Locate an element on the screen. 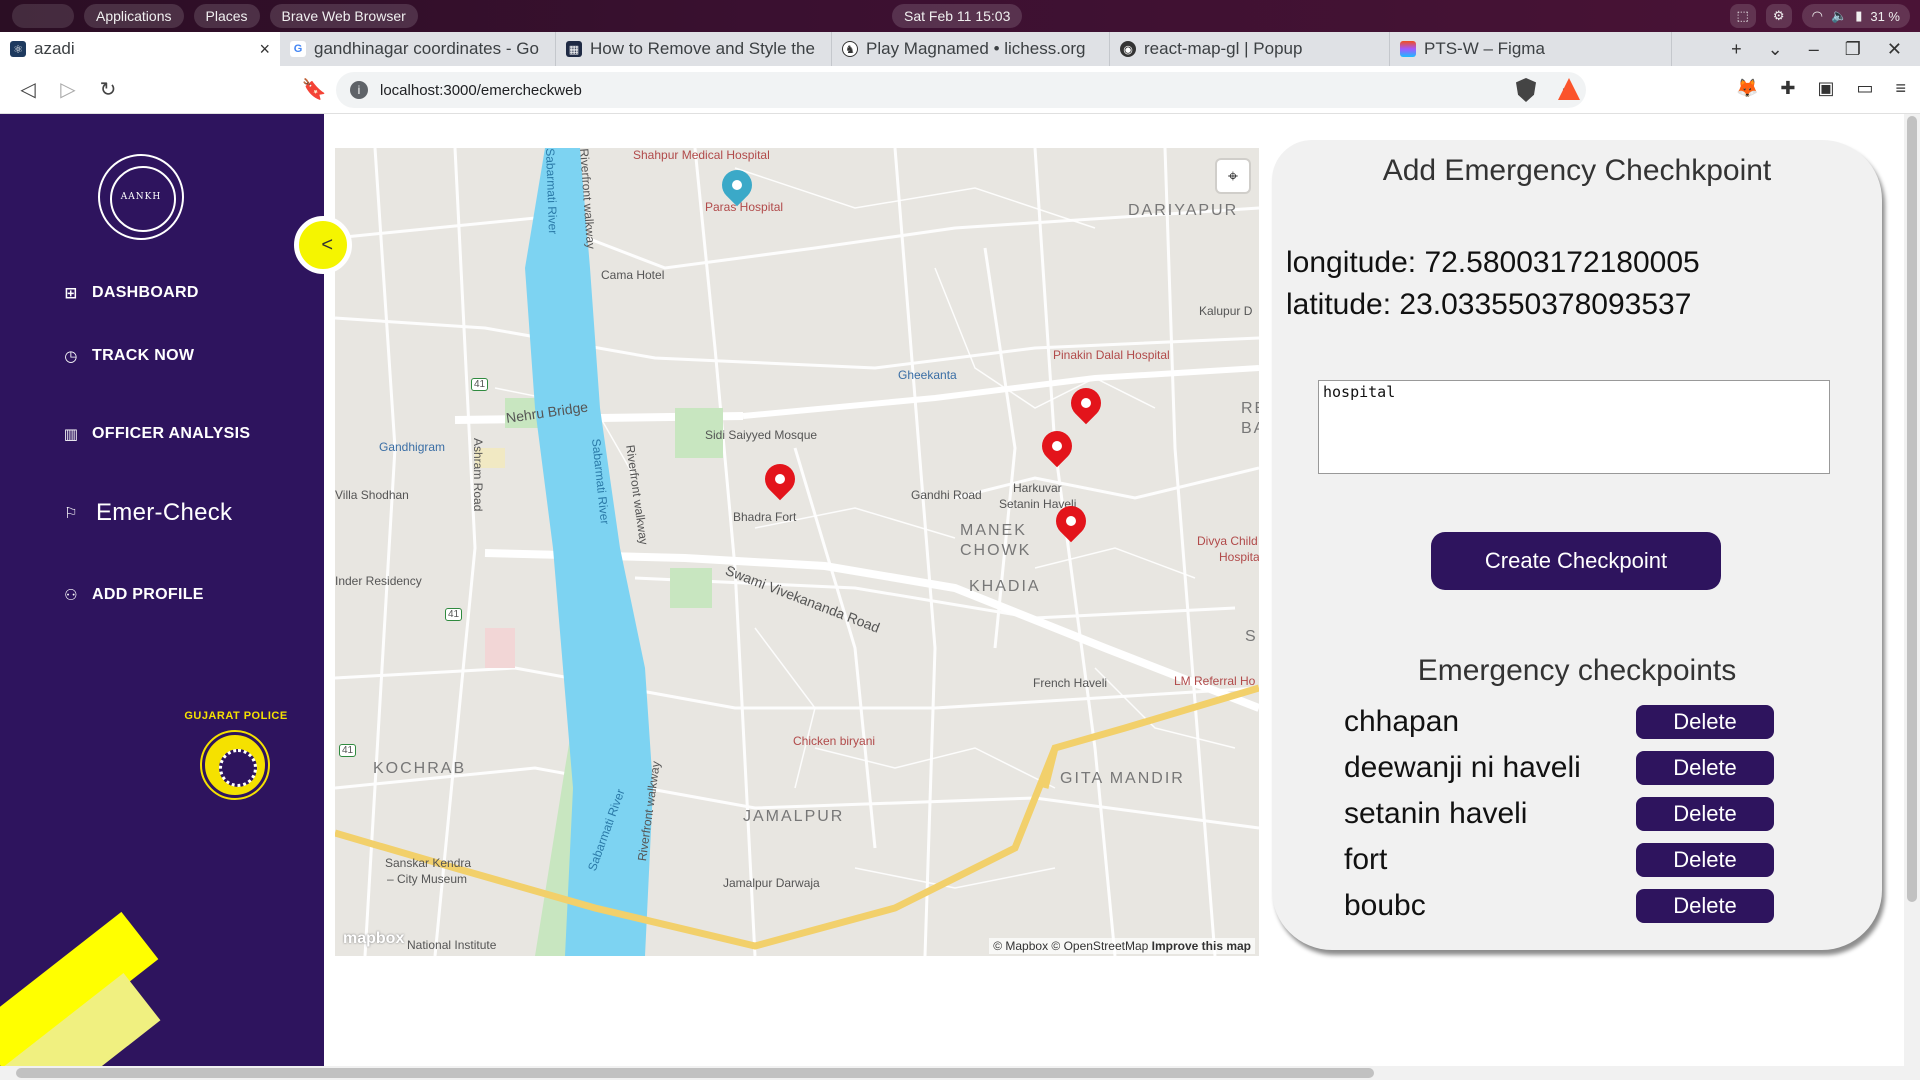 The width and height of the screenshot is (1920, 1080). url-bar: i localhost:3000/emercheckweb < is located at coordinates (961, 90).